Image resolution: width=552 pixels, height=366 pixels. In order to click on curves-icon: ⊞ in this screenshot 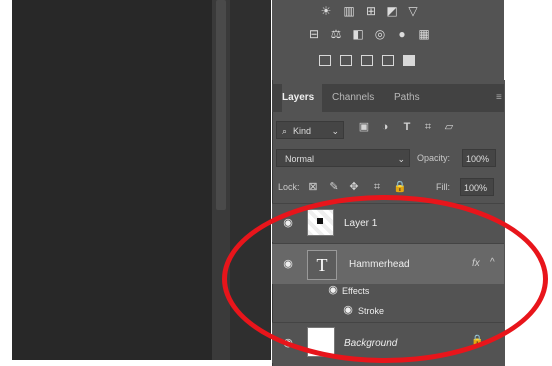, I will do `click(371, 11)`.